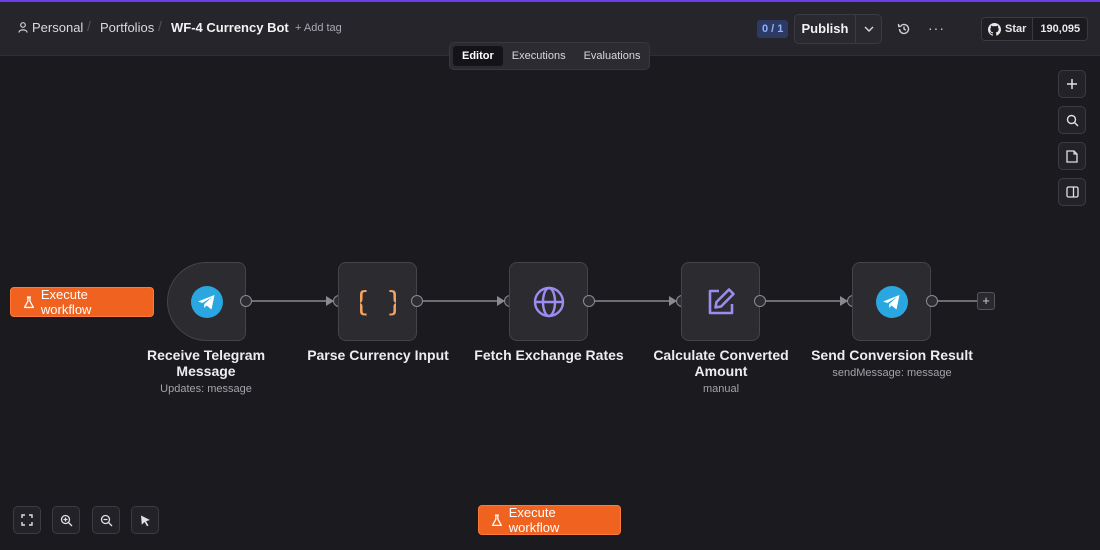  What do you see at coordinates (773, 29) in the screenshot?
I see `version-counter: 0 / 1` at bounding box center [773, 29].